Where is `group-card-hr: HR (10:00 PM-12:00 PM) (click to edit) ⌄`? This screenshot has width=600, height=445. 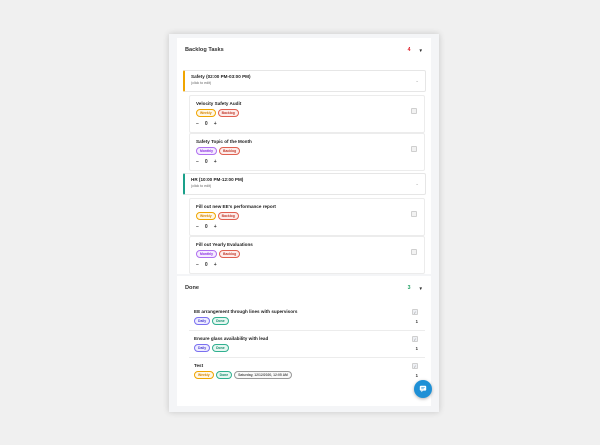
group-card-hr: HR (10:00 PM-12:00 PM) (click to edit) ⌄ is located at coordinates (304, 184).